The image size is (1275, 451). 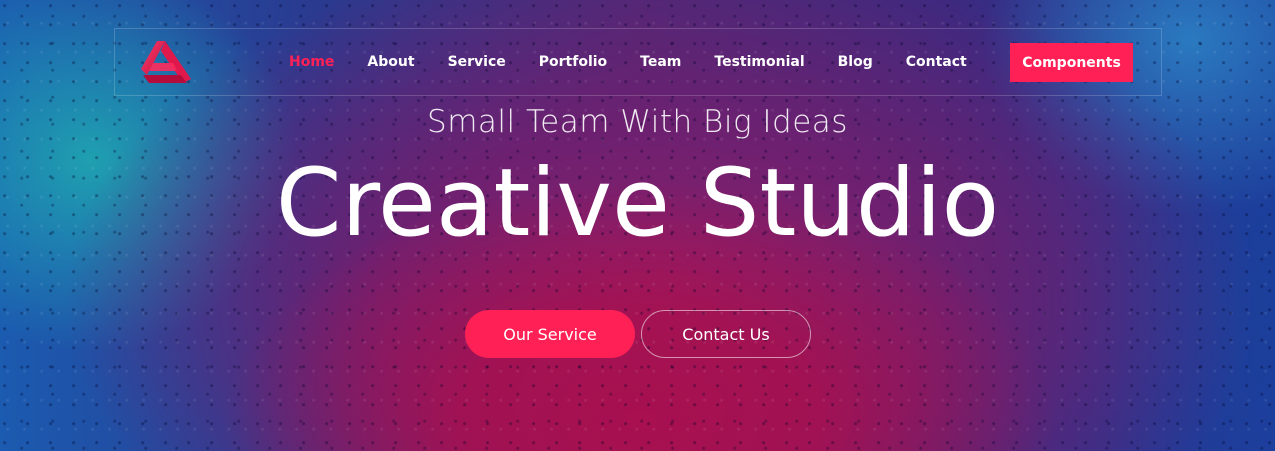 What do you see at coordinates (936, 62) in the screenshot?
I see `nav-link-contact: Contact` at bounding box center [936, 62].